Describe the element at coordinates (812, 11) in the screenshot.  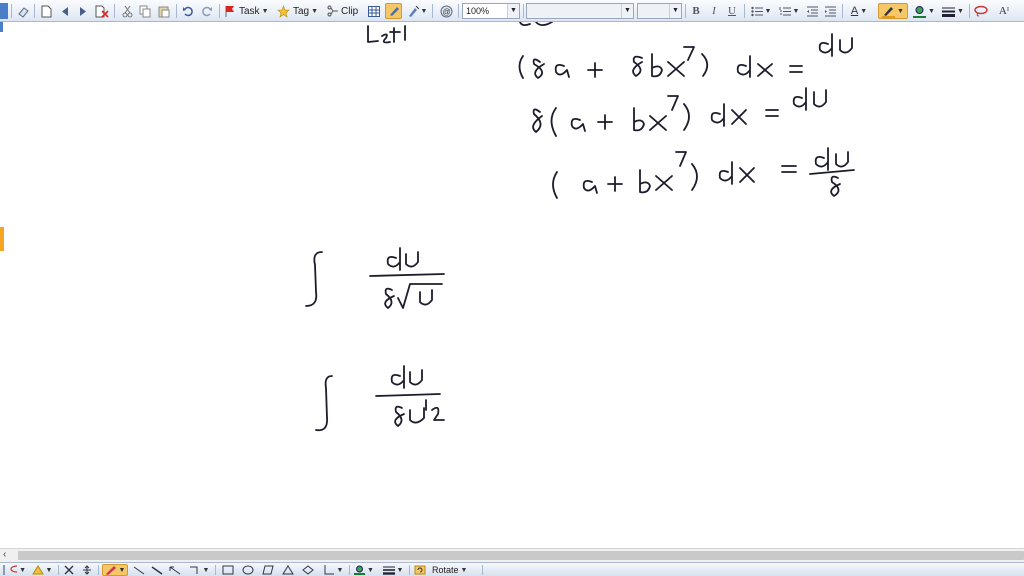
I see `outdent-icon` at that location.